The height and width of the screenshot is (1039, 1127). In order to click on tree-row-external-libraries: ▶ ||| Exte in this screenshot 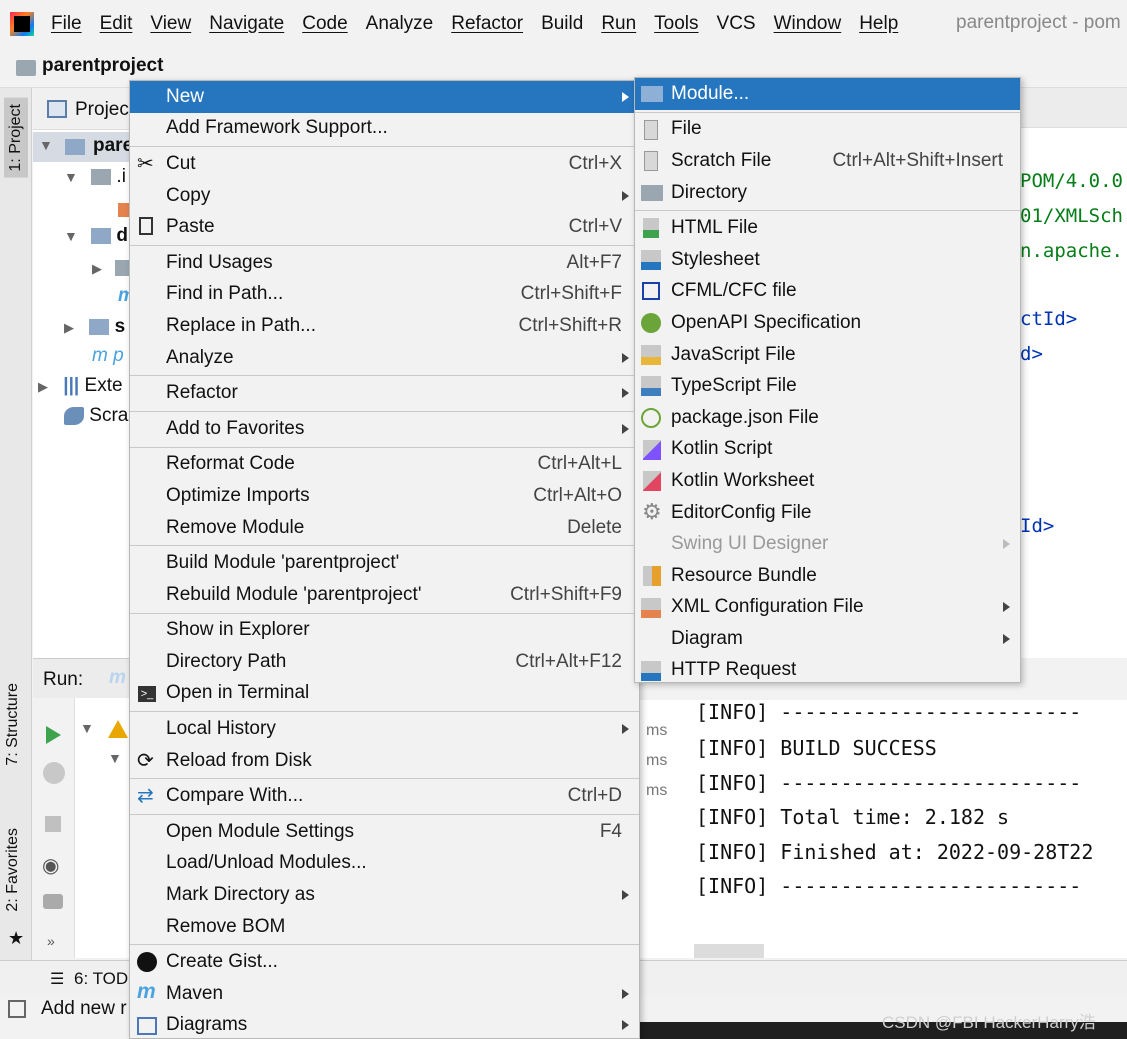, I will do `click(80, 386)`.